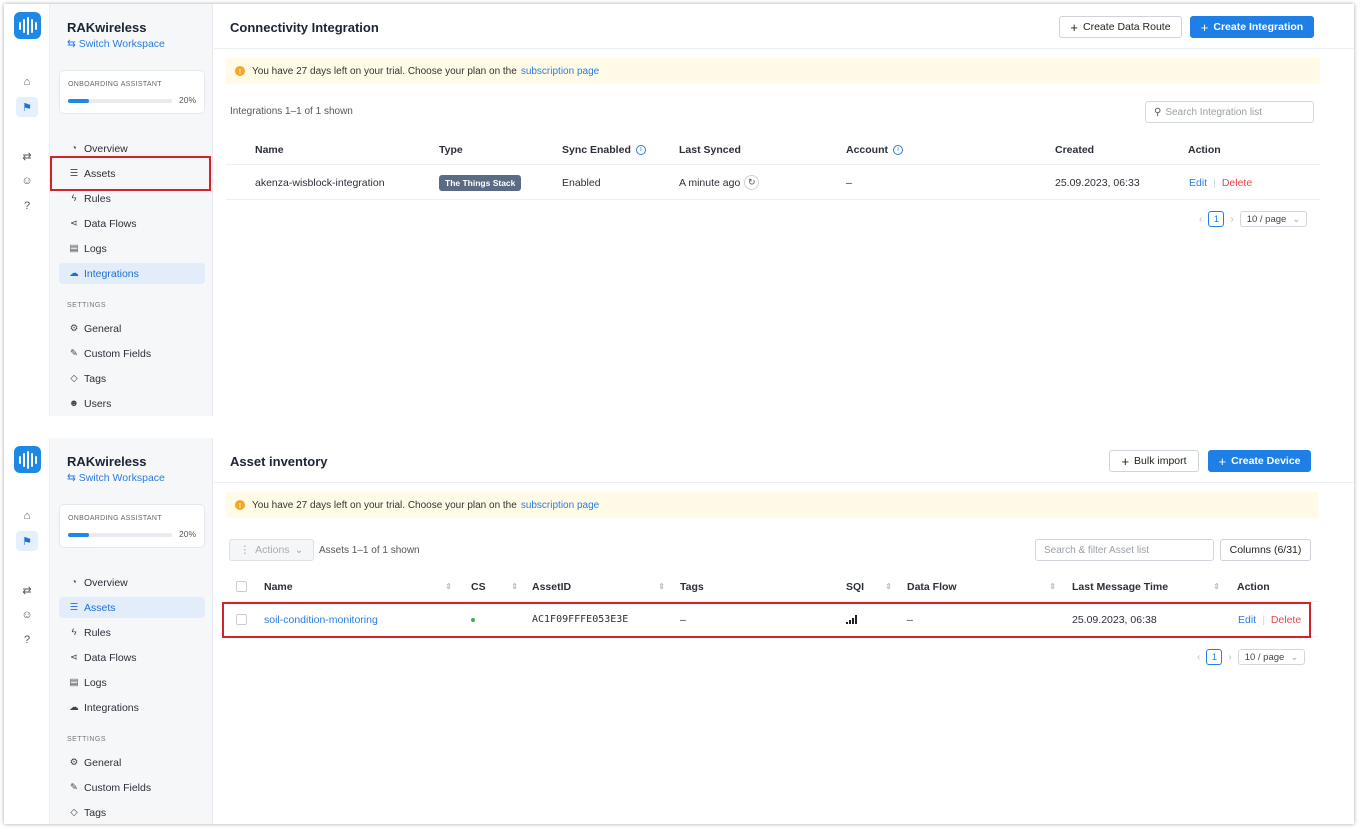  Describe the element at coordinates (784, 482) in the screenshot. I see `header-divider` at that location.